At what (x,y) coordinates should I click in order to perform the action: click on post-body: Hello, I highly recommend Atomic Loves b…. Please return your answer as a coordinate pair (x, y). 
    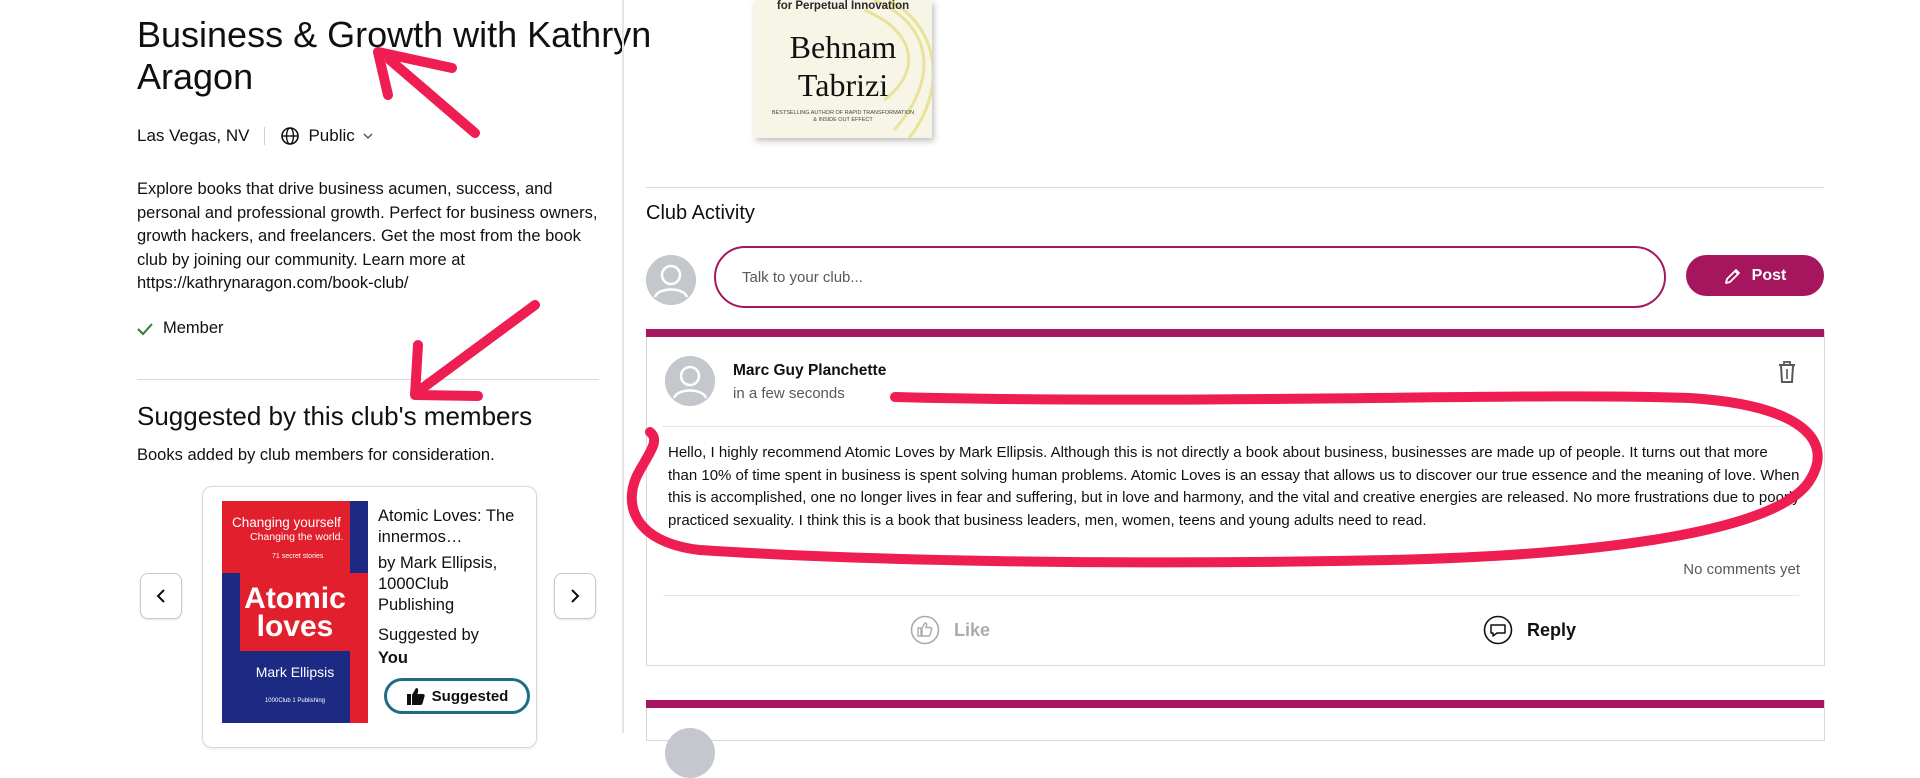
    Looking at the image, I should click on (1234, 486).